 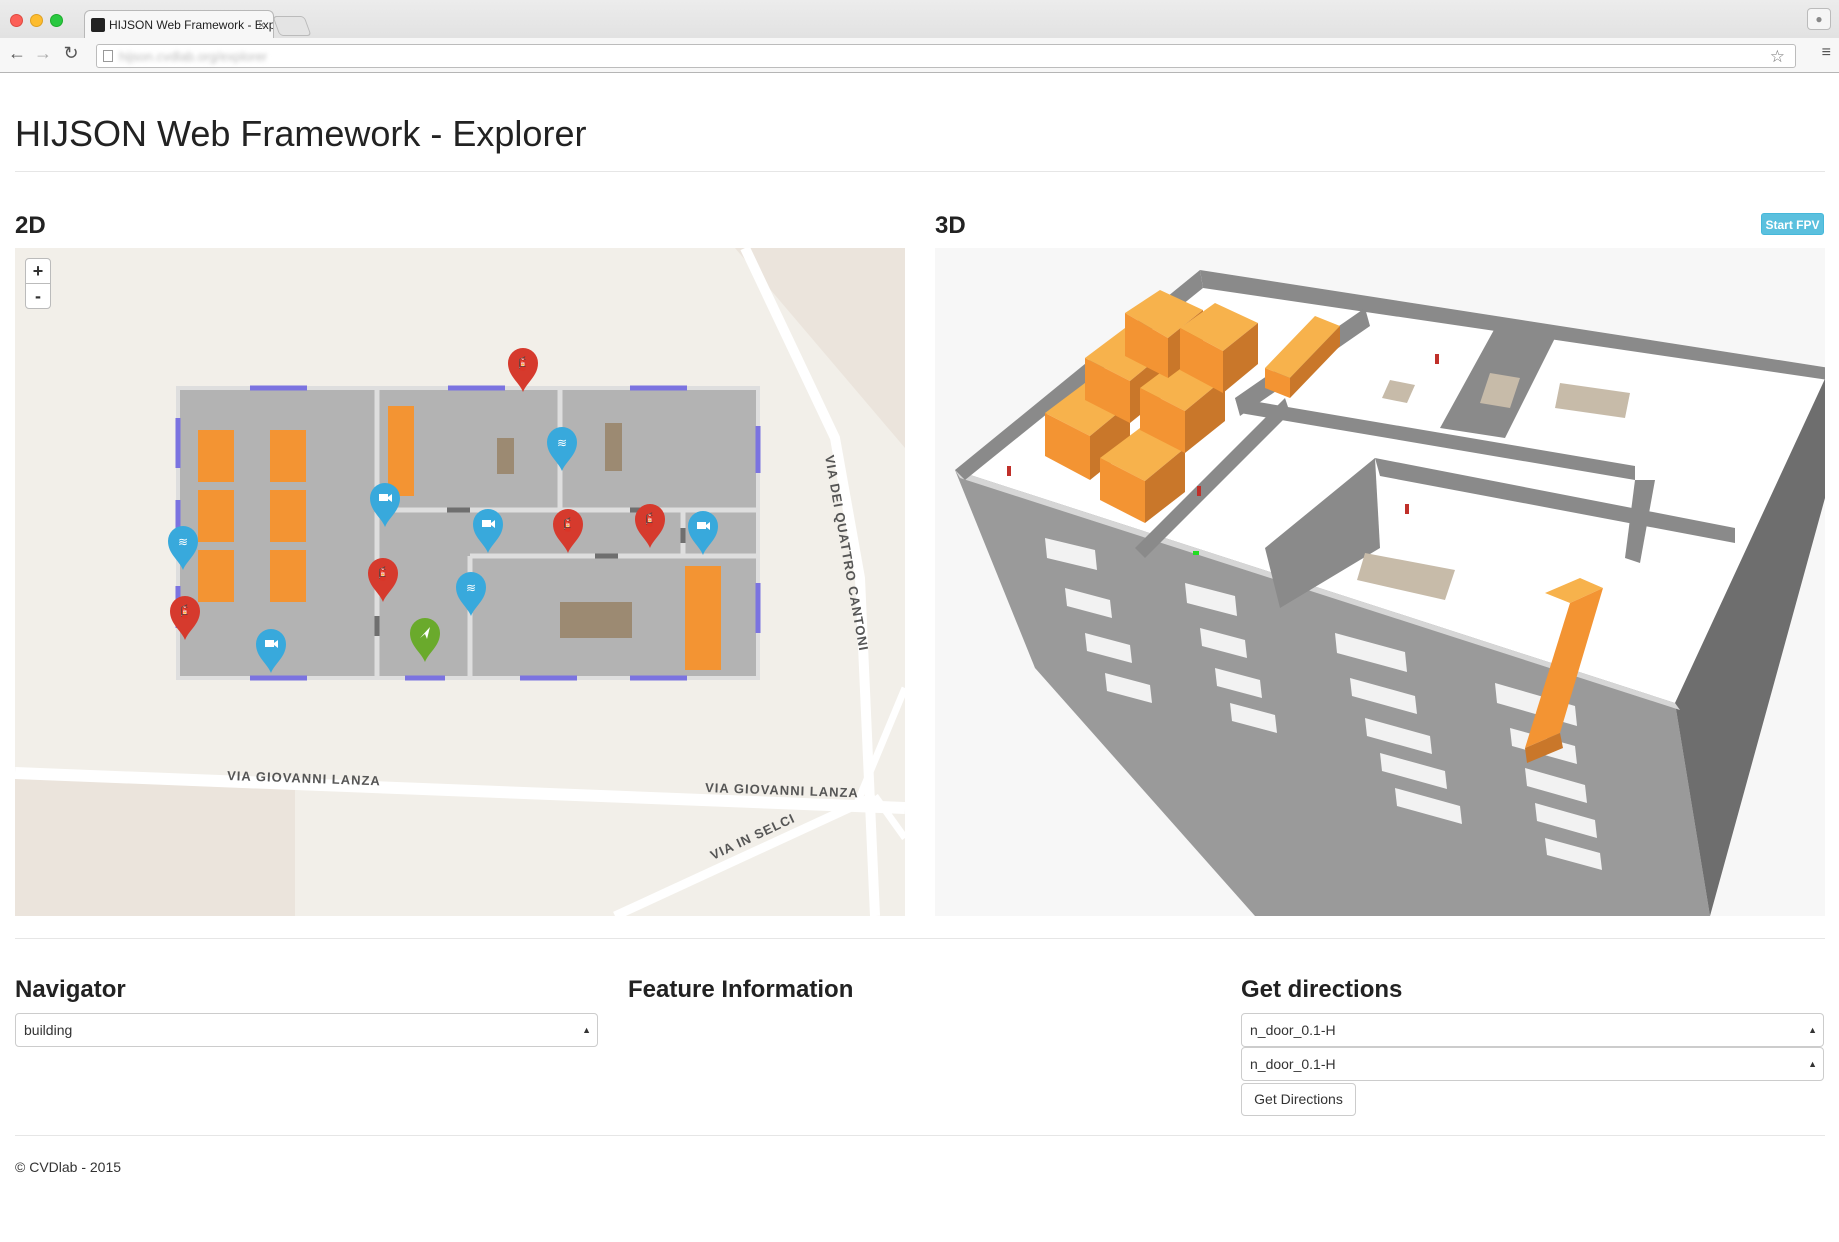 What do you see at coordinates (17, 53) in the screenshot?
I see `back-icon: ←` at bounding box center [17, 53].